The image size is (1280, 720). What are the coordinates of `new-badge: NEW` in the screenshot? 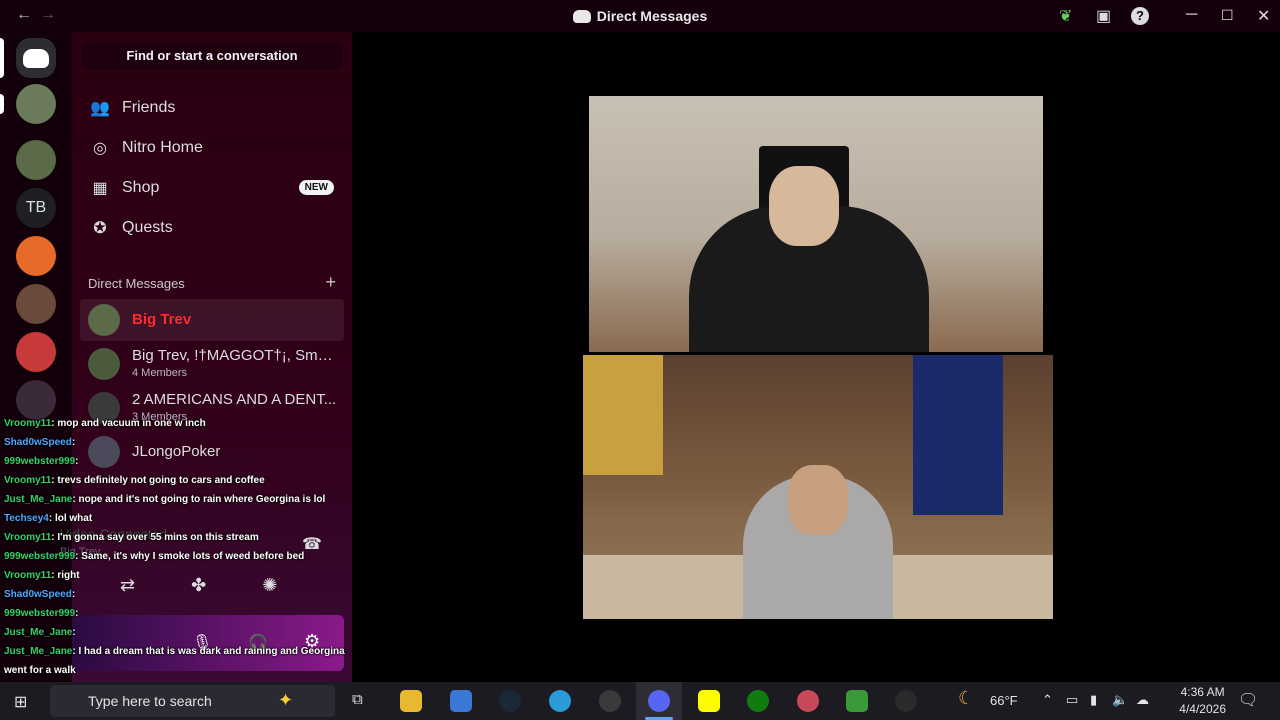 It's located at (316, 187).